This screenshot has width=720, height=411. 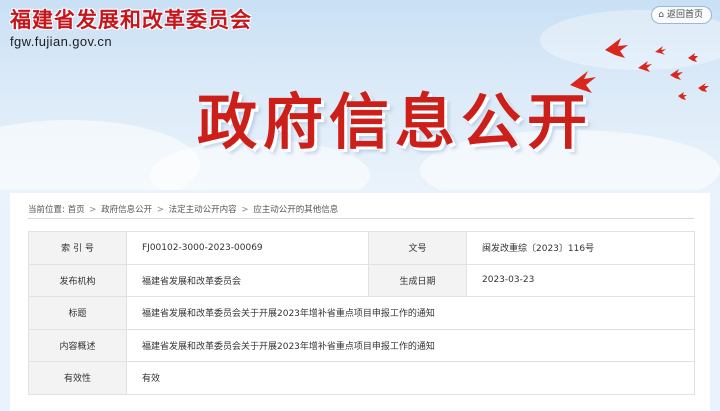 What do you see at coordinates (77, 248) in the screenshot?
I see `index-label: 索 引 号` at bounding box center [77, 248].